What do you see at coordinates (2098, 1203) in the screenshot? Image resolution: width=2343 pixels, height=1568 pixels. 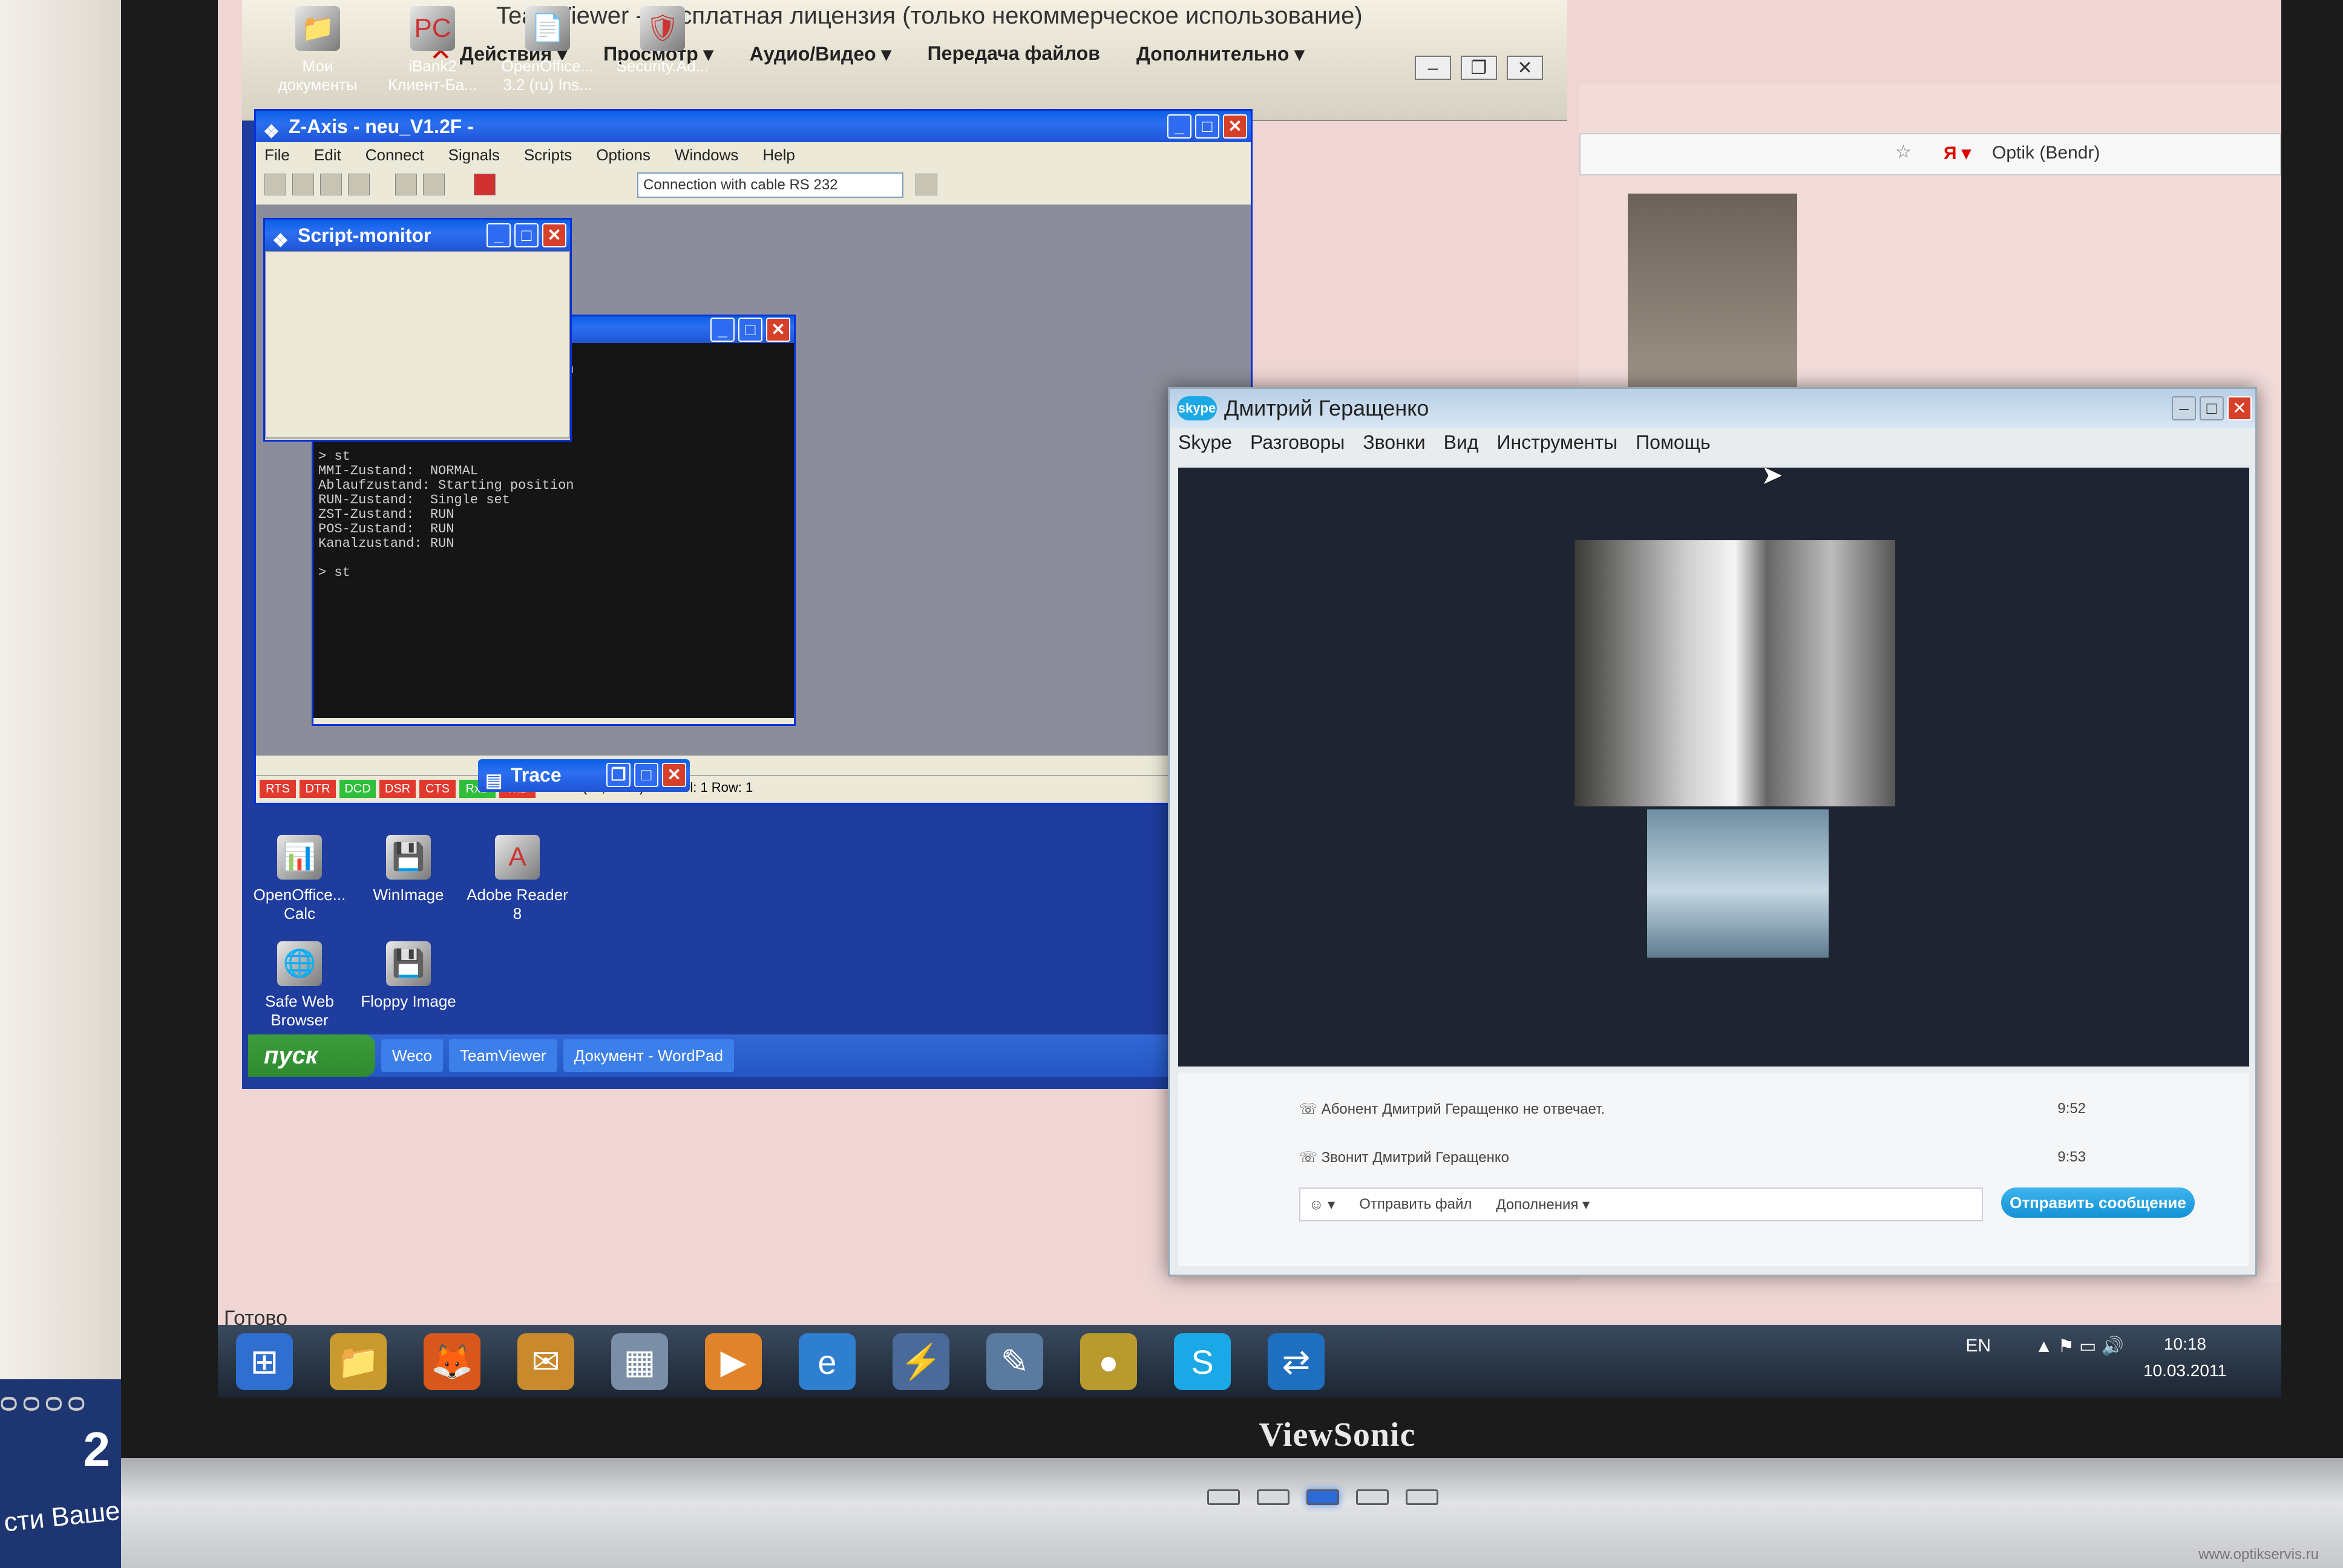 I see `send-message-button: Отправить сообщение` at bounding box center [2098, 1203].